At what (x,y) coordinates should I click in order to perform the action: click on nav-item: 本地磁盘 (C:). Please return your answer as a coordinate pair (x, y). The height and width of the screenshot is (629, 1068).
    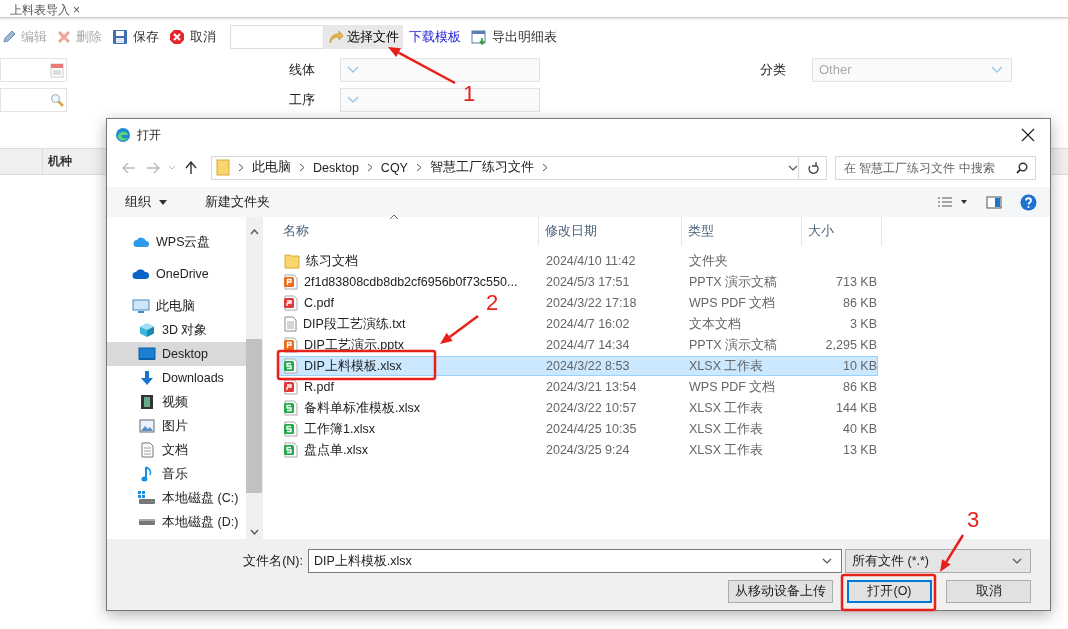
    Looking at the image, I should click on (176, 498).